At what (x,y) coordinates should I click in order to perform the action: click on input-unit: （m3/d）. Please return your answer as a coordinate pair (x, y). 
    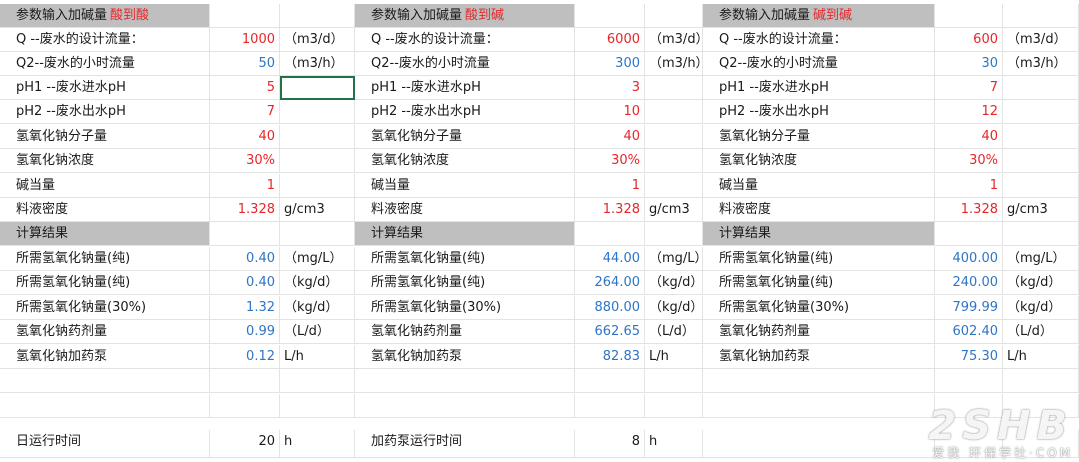
    Looking at the image, I should click on (317, 40).